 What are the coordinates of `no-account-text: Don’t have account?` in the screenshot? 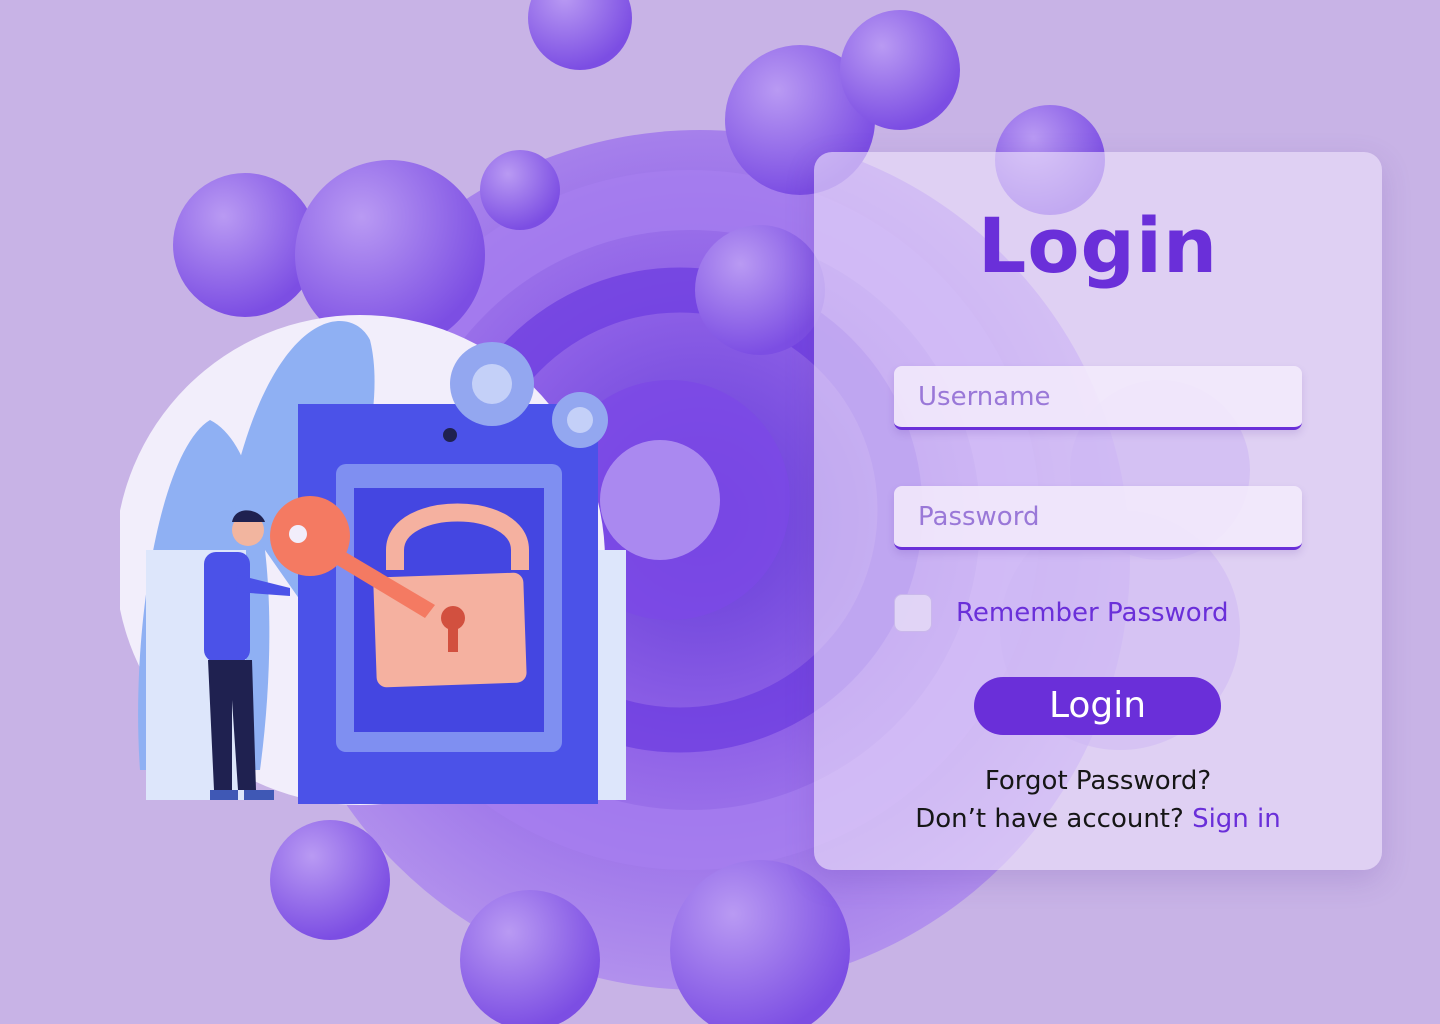 It's located at (1049, 819).